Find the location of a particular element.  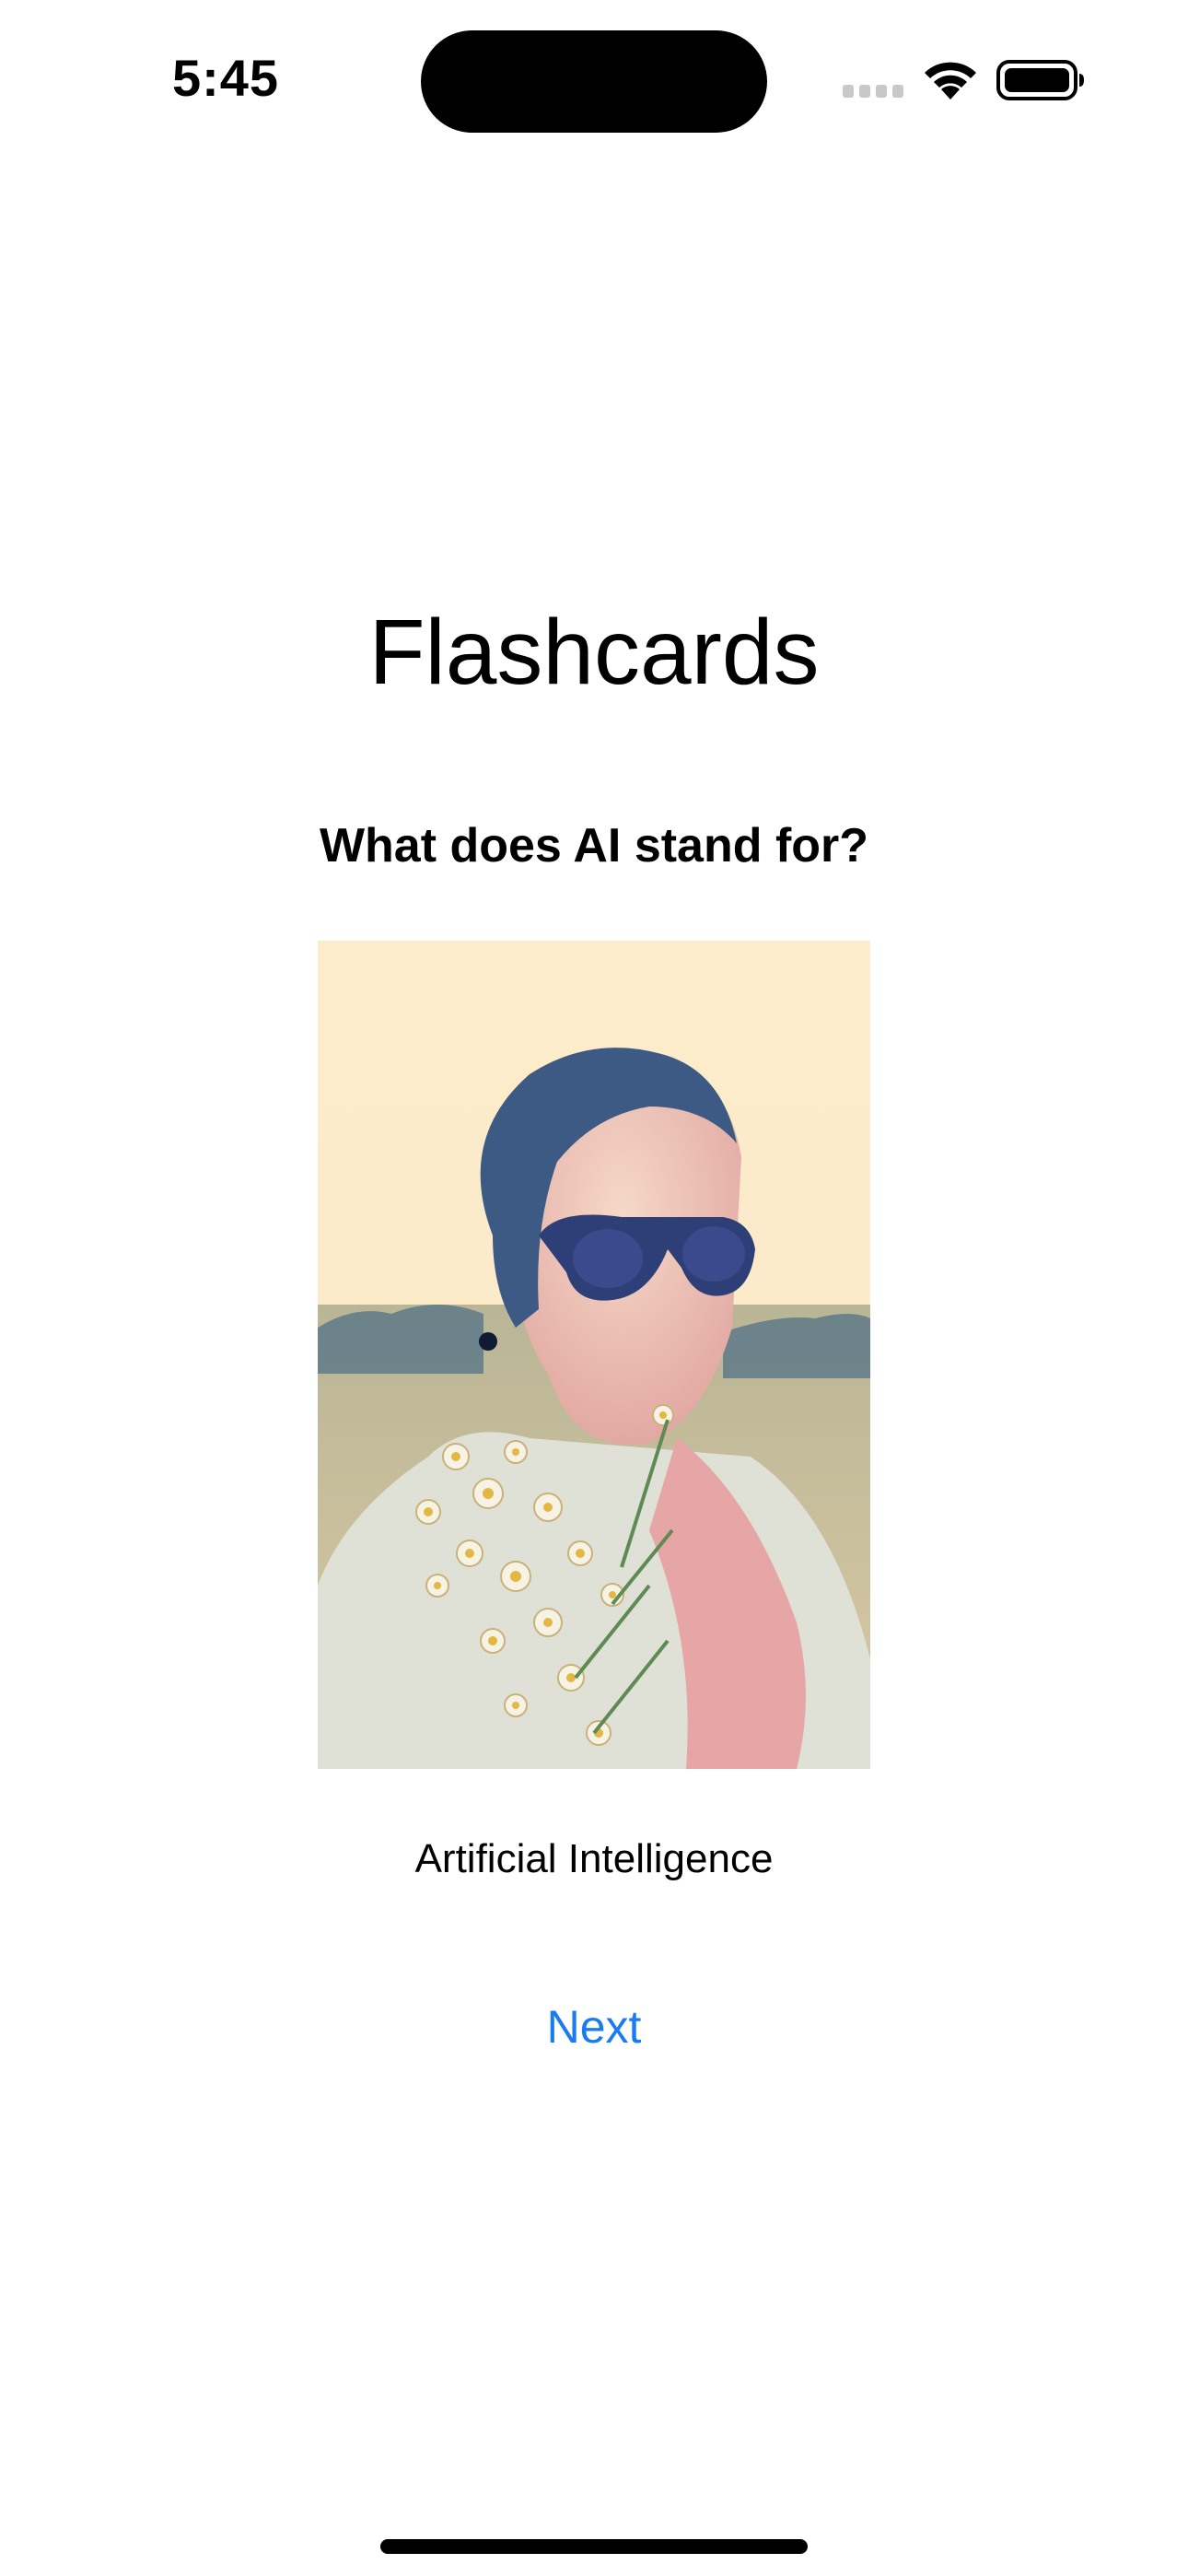

status-bar: 5:45 is located at coordinates (594, 83).